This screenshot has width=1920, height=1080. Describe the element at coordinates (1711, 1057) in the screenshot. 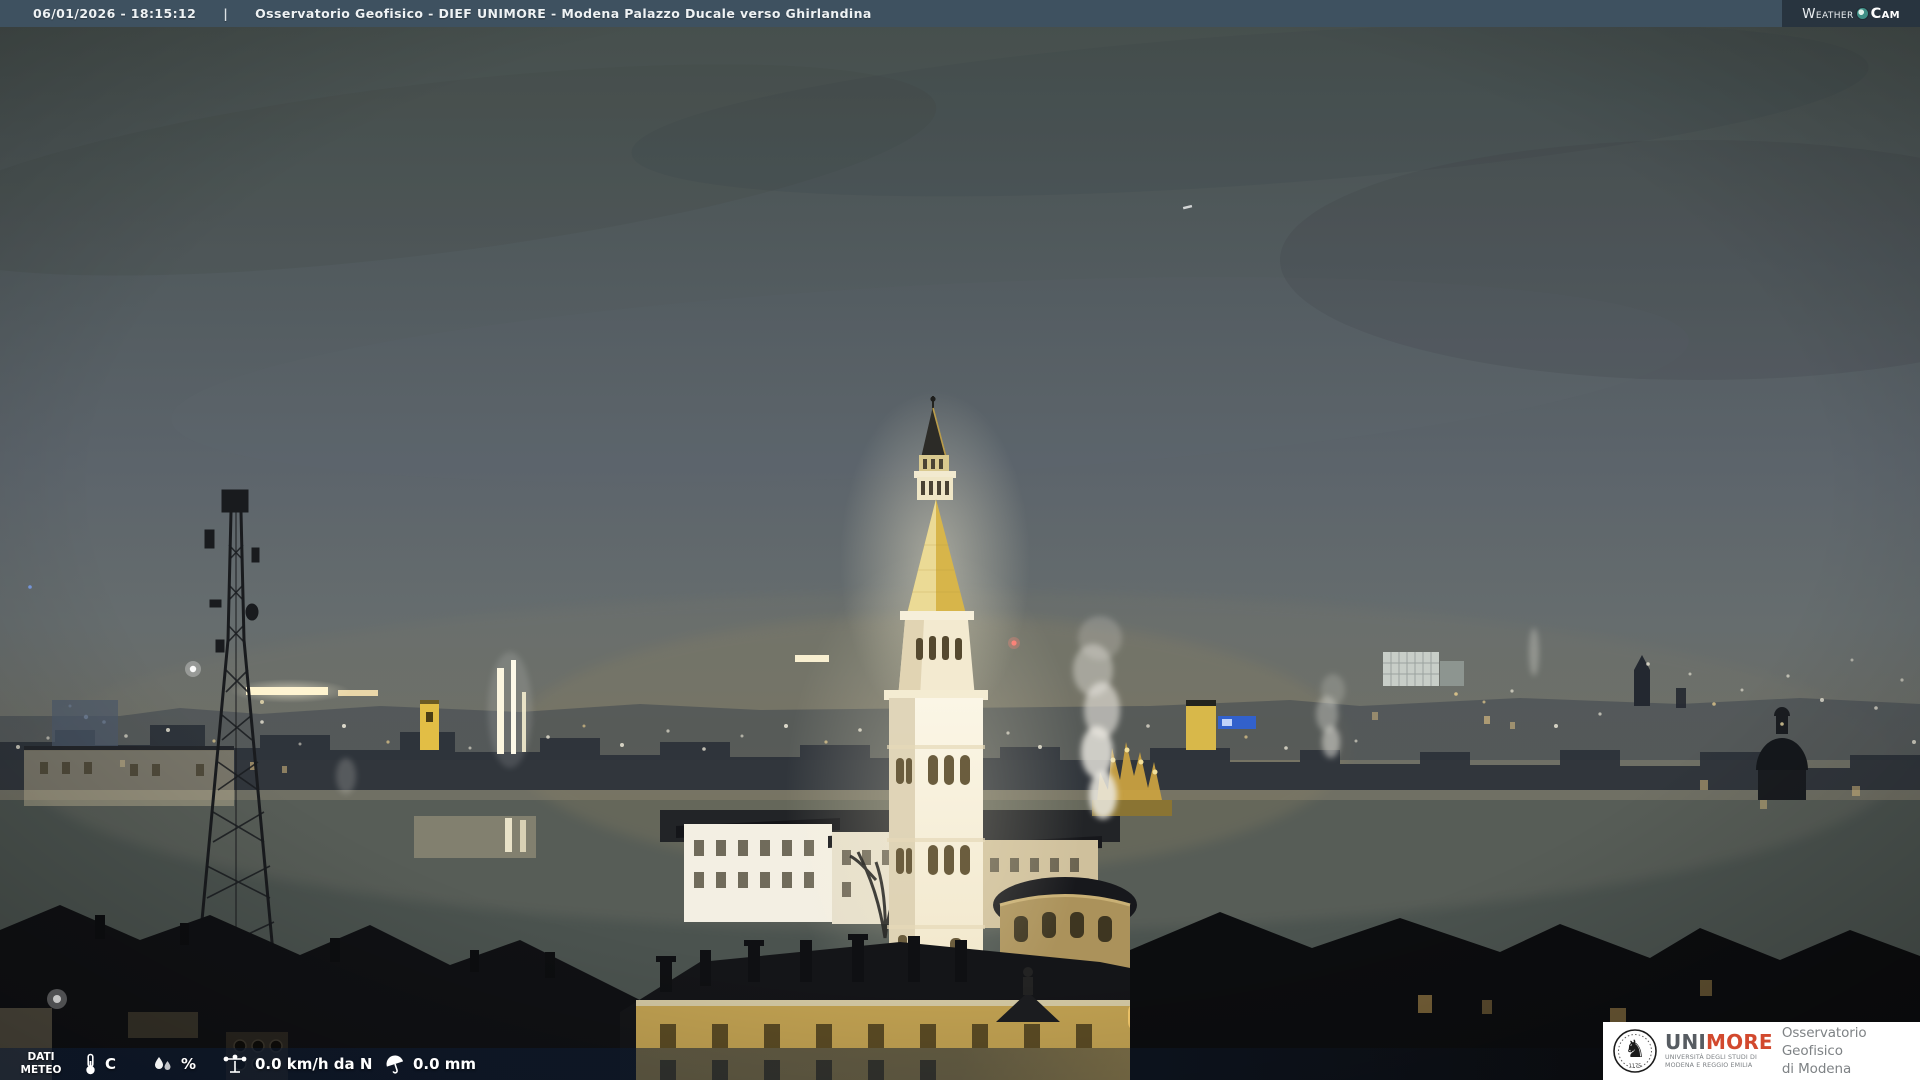

I see `university-line1: UNIVERSITÀ DEGLI STUDI DI` at that location.